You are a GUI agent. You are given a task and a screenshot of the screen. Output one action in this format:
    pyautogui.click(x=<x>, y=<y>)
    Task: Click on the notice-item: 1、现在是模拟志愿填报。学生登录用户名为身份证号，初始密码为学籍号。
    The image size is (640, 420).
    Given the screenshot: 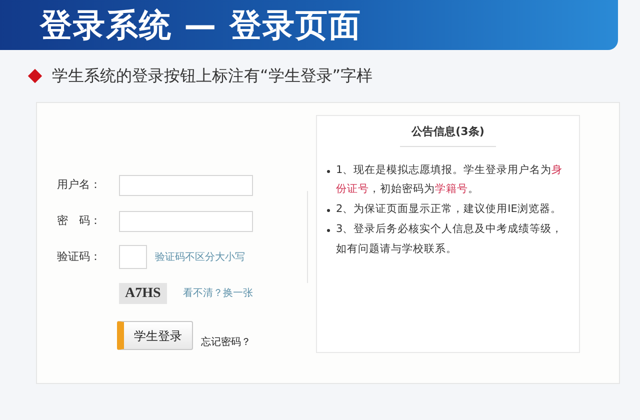 What is the action you would take?
    pyautogui.click(x=450, y=180)
    